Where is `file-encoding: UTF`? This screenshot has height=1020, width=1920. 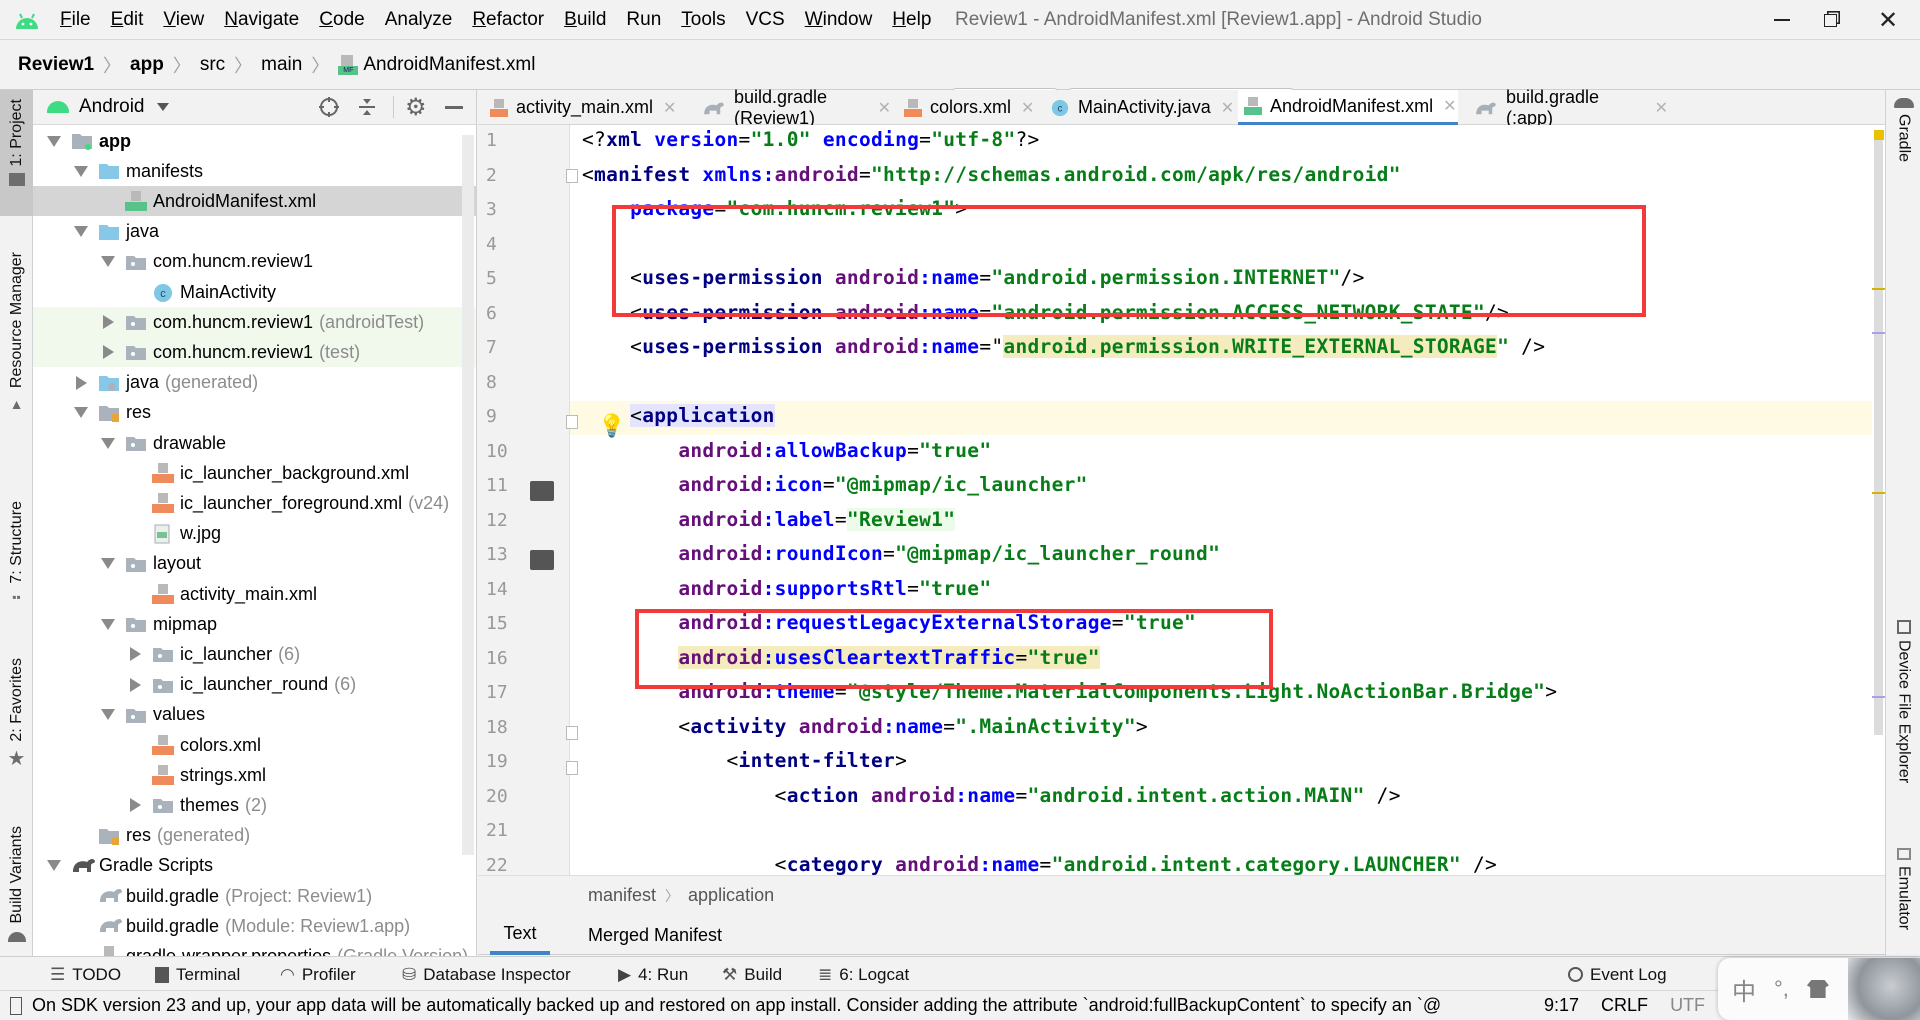
file-encoding: UTF is located at coordinates (1687, 1005).